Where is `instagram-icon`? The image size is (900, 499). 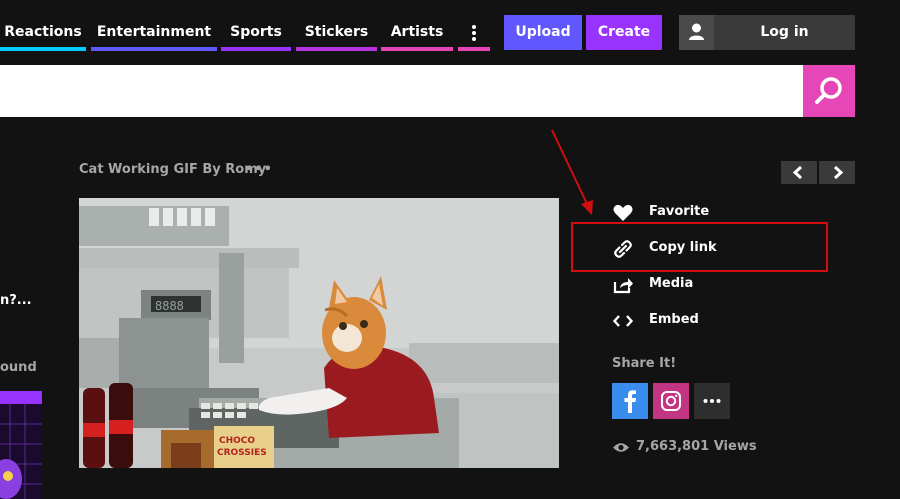 instagram-icon is located at coordinates (671, 401).